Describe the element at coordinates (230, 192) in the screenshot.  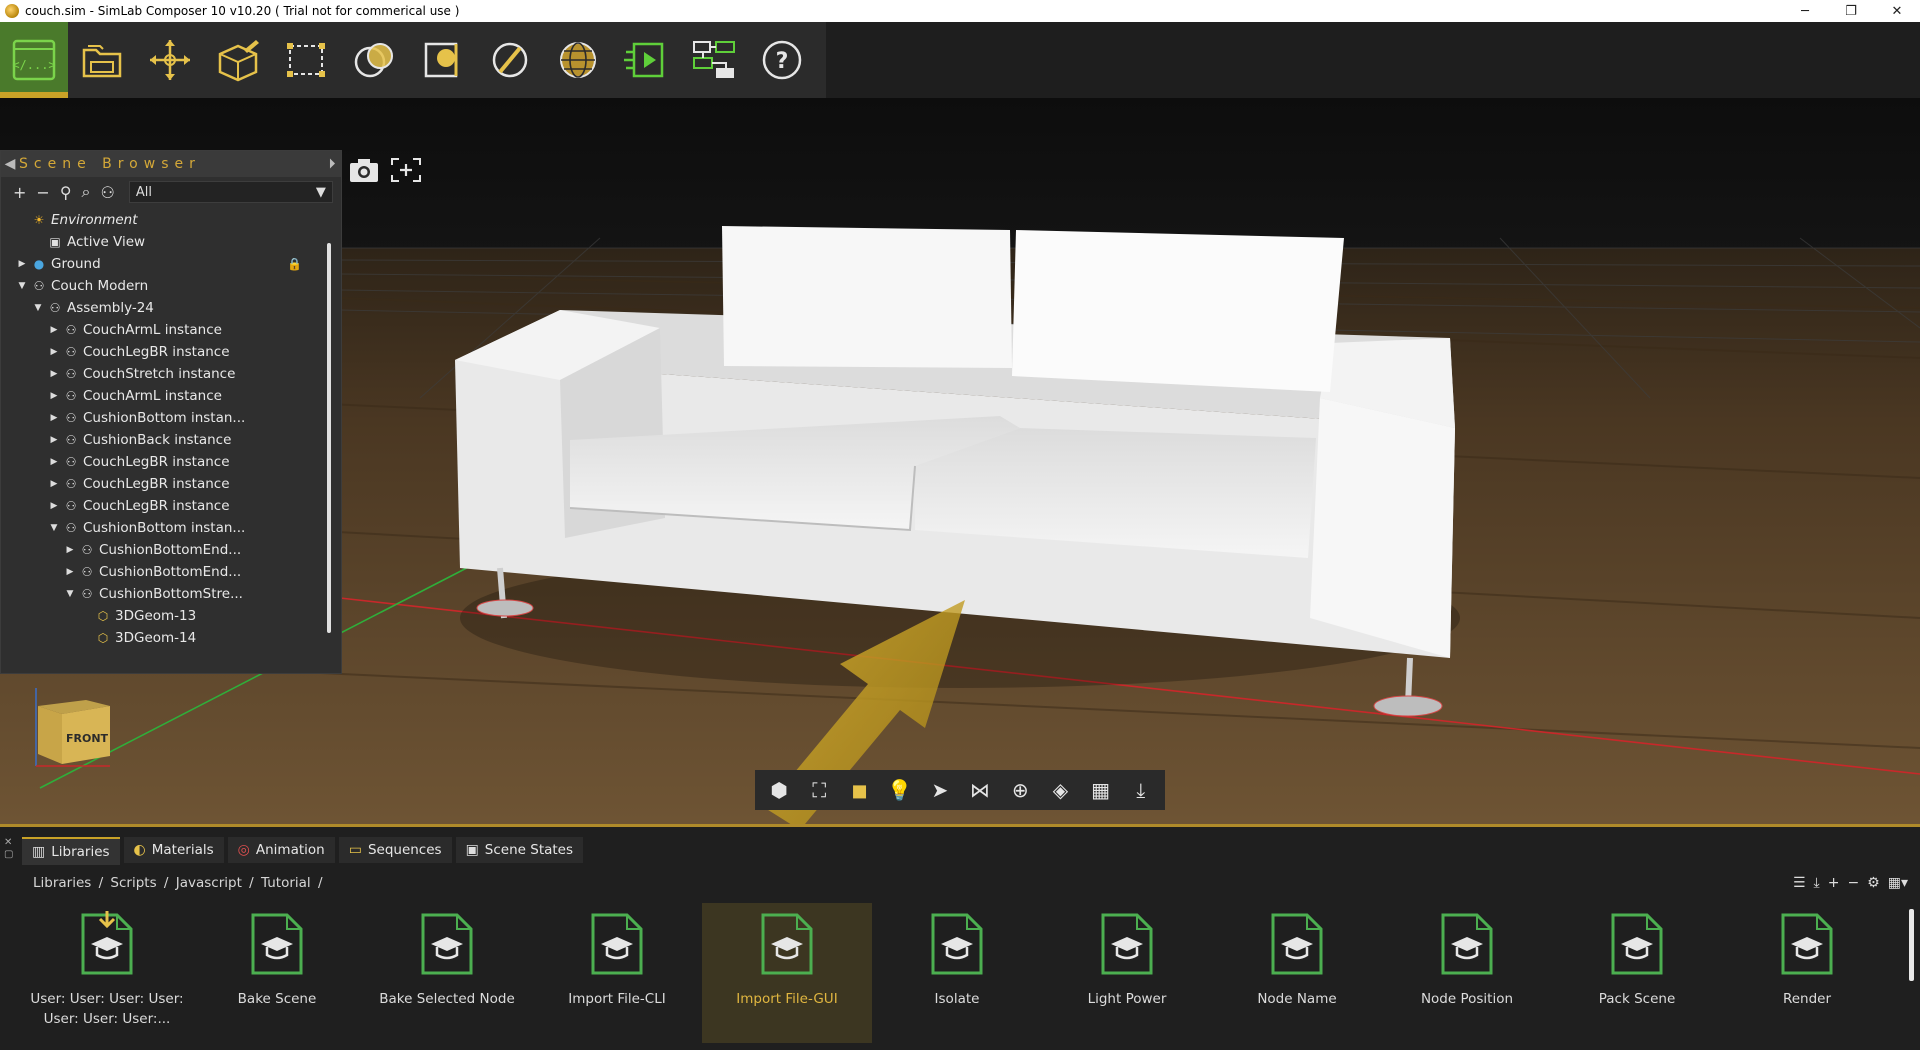
I see `filter-dropdown: All ▼` at that location.